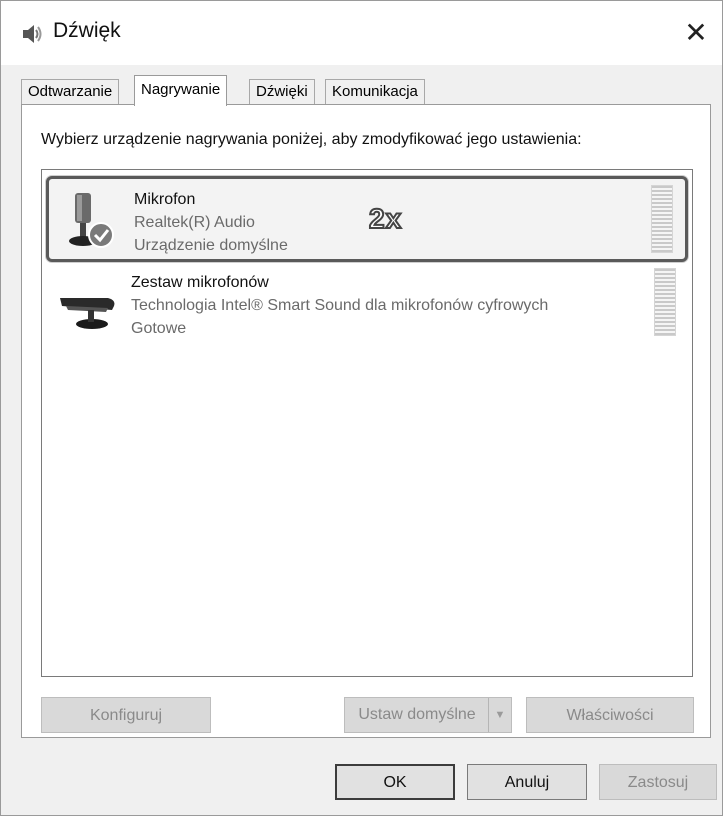  What do you see at coordinates (165, 199) in the screenshot?
I see `device-name: Mikrofon` at bounding box center [165, 199].